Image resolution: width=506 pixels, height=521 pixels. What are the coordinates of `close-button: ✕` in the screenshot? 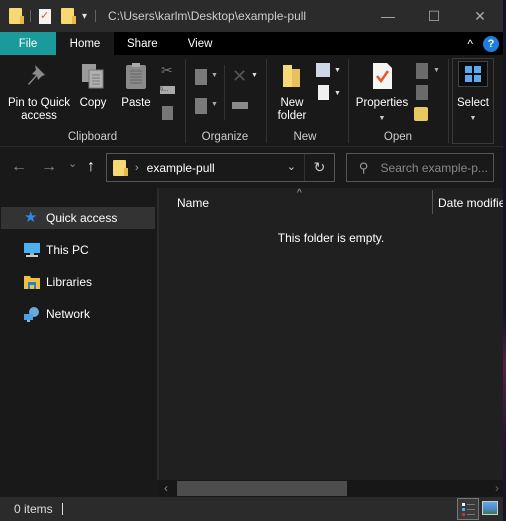 It's located at (480, 16).